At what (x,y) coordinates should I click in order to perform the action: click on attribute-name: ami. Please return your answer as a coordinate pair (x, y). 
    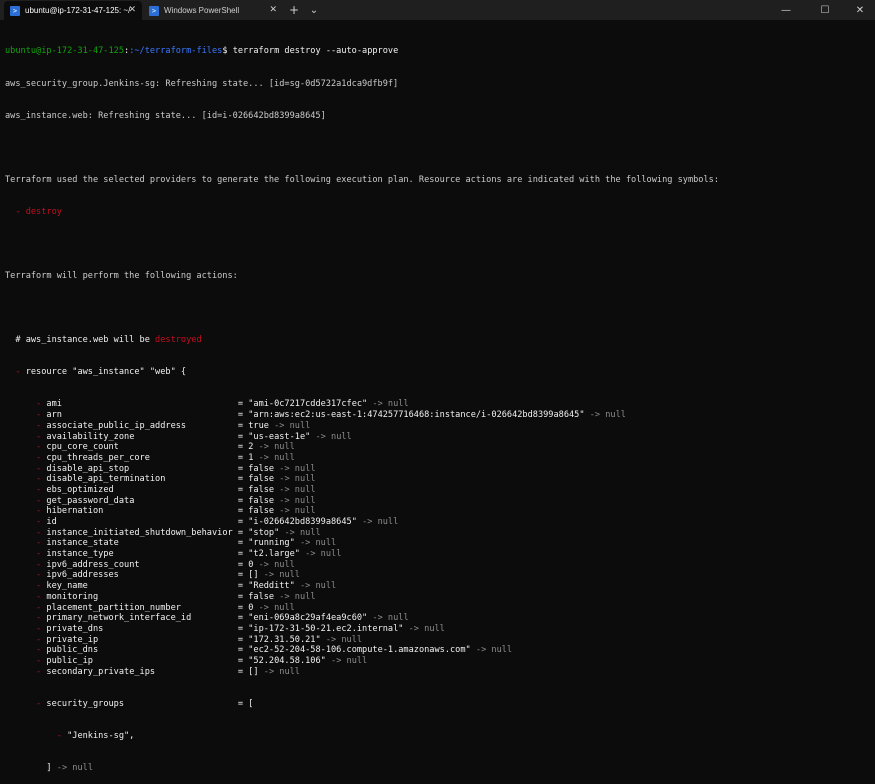
    Looking at the image, I should click on (54, 404).